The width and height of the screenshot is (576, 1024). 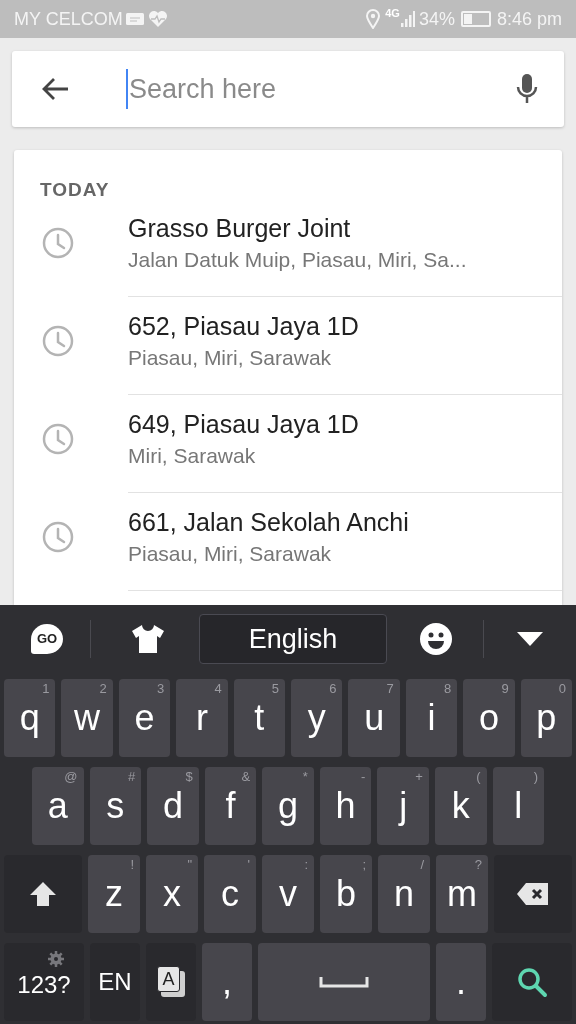 I want to click on key-hint: 6, so click(x=333, y=688).